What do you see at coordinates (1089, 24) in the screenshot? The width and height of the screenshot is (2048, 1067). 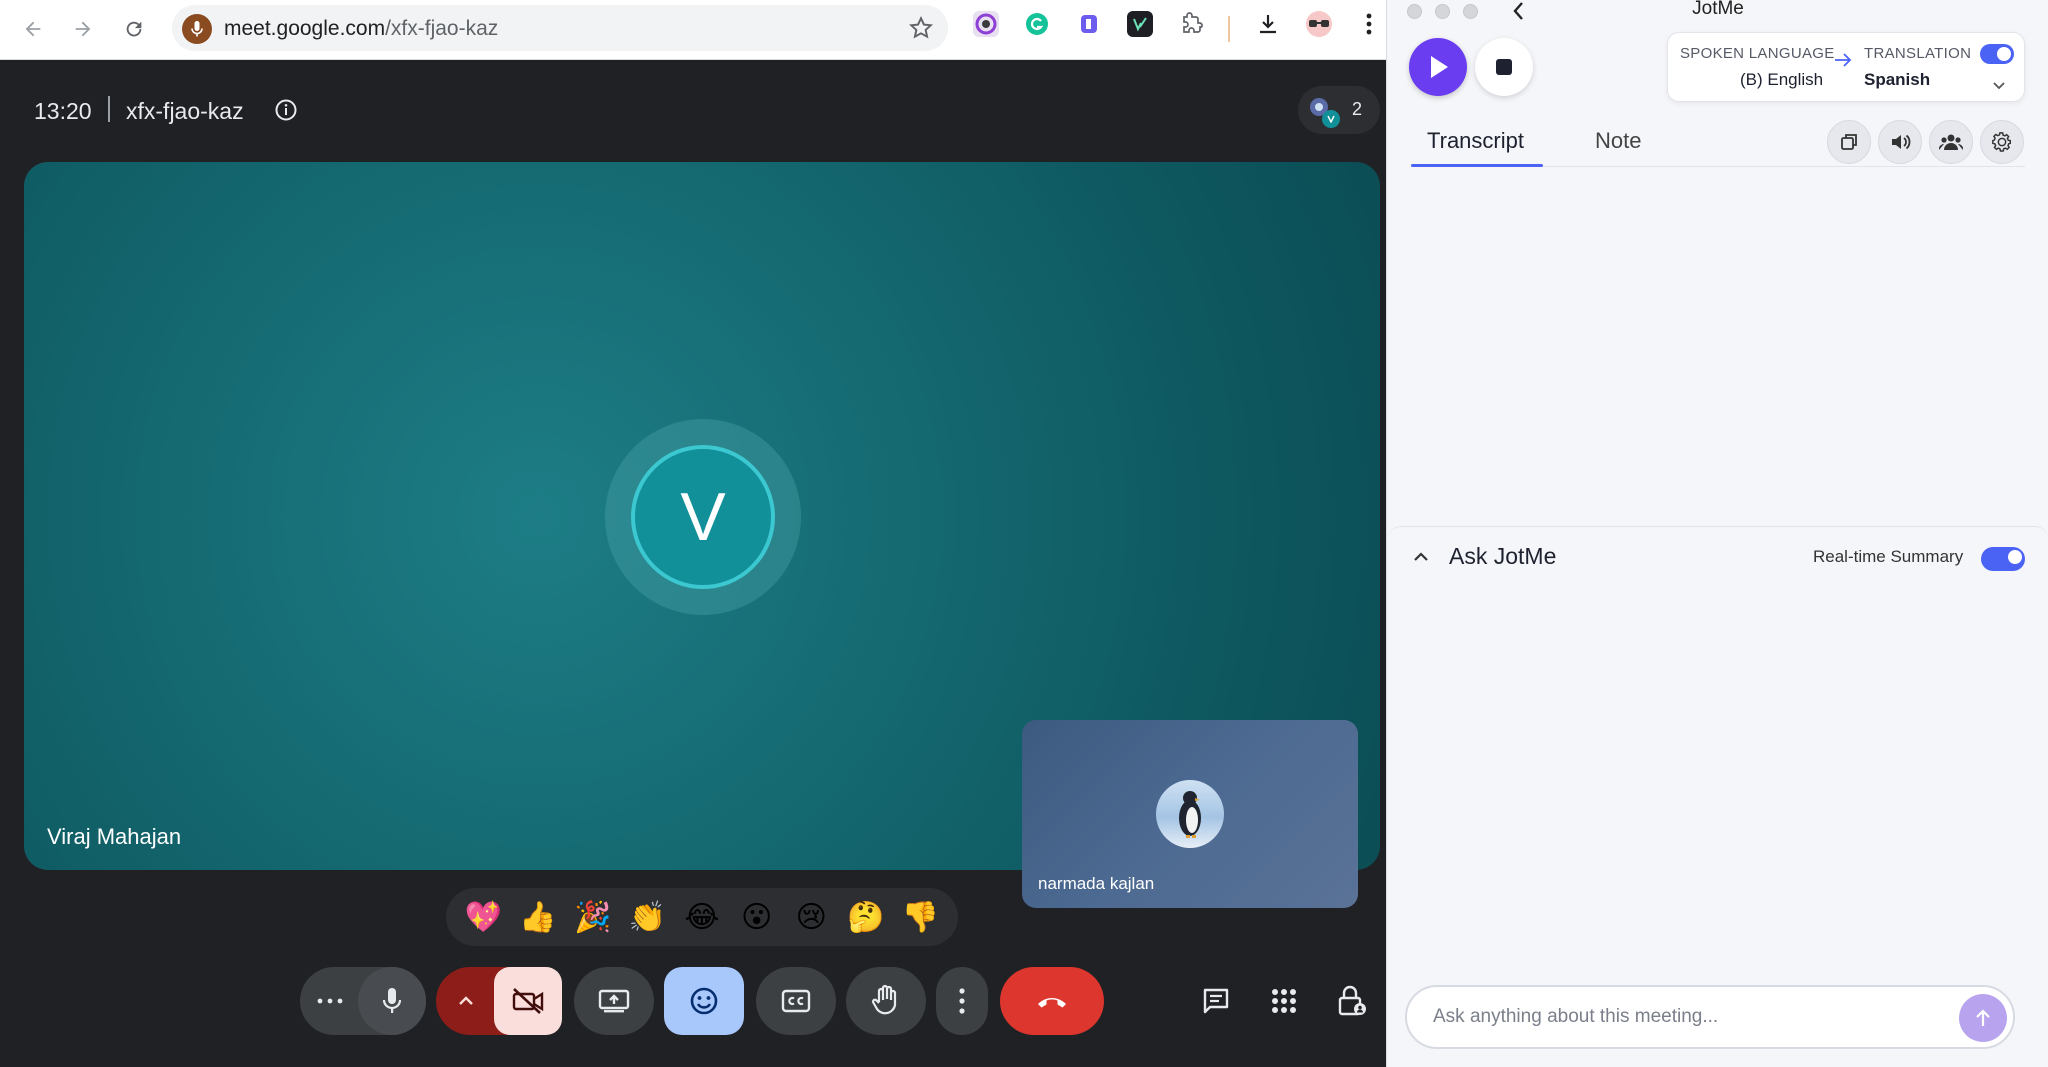 I see `extension-bookmark-icon` at bounding box center [1089, 24].